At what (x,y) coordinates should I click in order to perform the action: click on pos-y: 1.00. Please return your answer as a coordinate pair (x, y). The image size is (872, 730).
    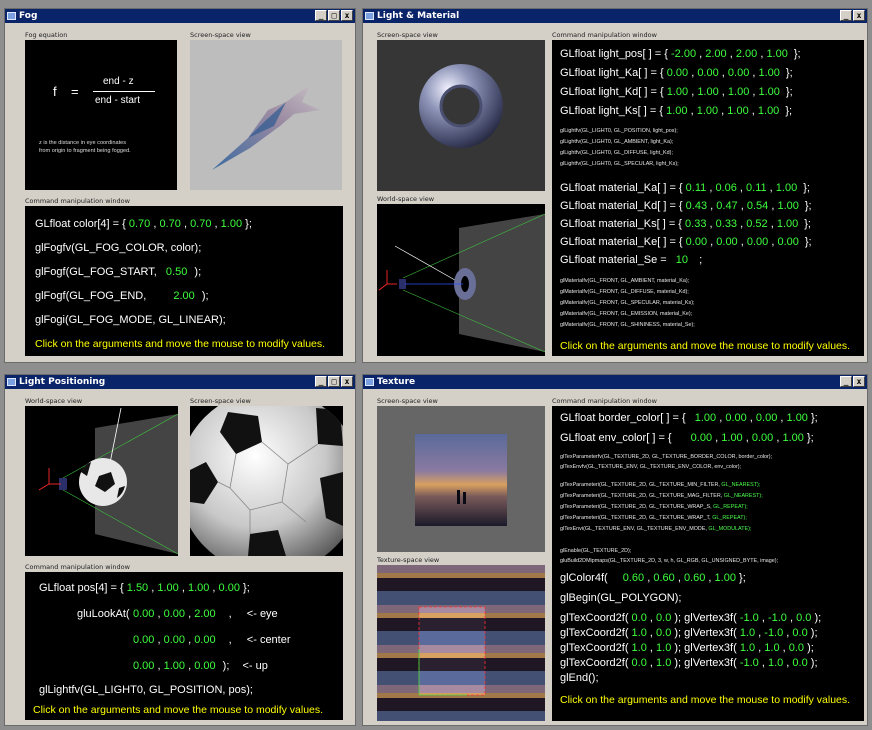
    Looking at the image, I should click on (167, 588).